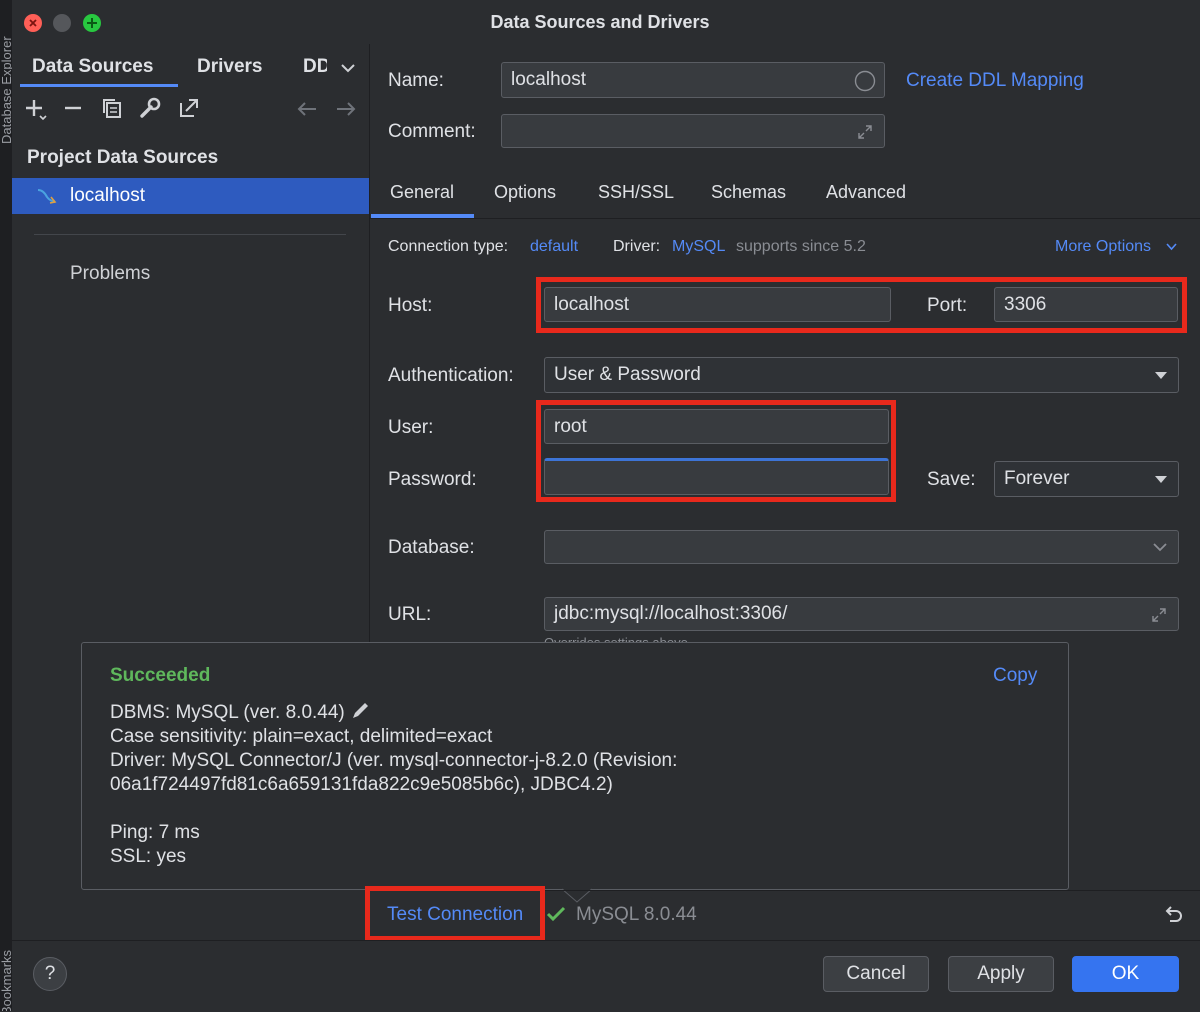  Describe the element at coordinates (416, 80) in the screenshot. I see `name-label: Name:` at that location.